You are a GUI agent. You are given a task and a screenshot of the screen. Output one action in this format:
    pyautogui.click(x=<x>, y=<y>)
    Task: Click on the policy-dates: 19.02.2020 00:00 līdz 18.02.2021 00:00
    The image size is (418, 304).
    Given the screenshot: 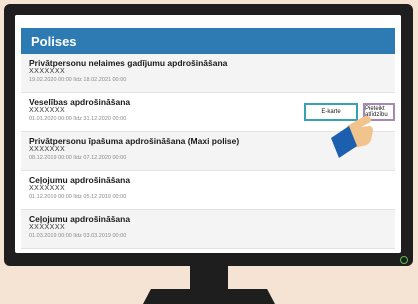 What is the action you would take?
    pyautogui.click(x=78, y=80)
    